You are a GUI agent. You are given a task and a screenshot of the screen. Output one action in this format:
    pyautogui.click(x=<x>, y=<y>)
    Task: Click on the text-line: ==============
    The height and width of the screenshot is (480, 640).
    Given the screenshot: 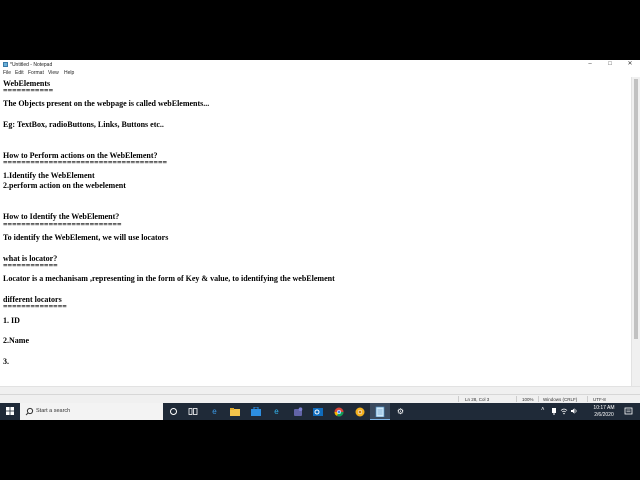 What is the action you would take?
    pyautogui.click(x=35, y=306)
    